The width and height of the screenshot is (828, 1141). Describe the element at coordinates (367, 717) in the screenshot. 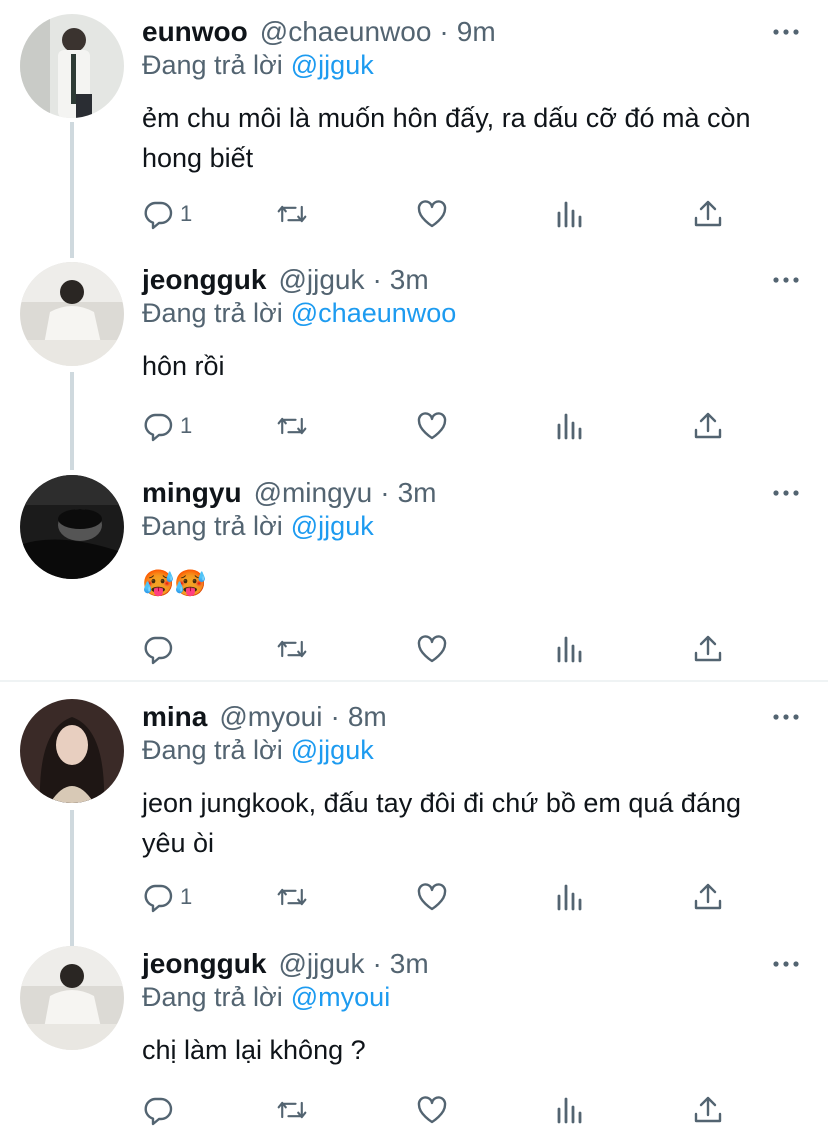

I see `timestamp: 8m` at that location.